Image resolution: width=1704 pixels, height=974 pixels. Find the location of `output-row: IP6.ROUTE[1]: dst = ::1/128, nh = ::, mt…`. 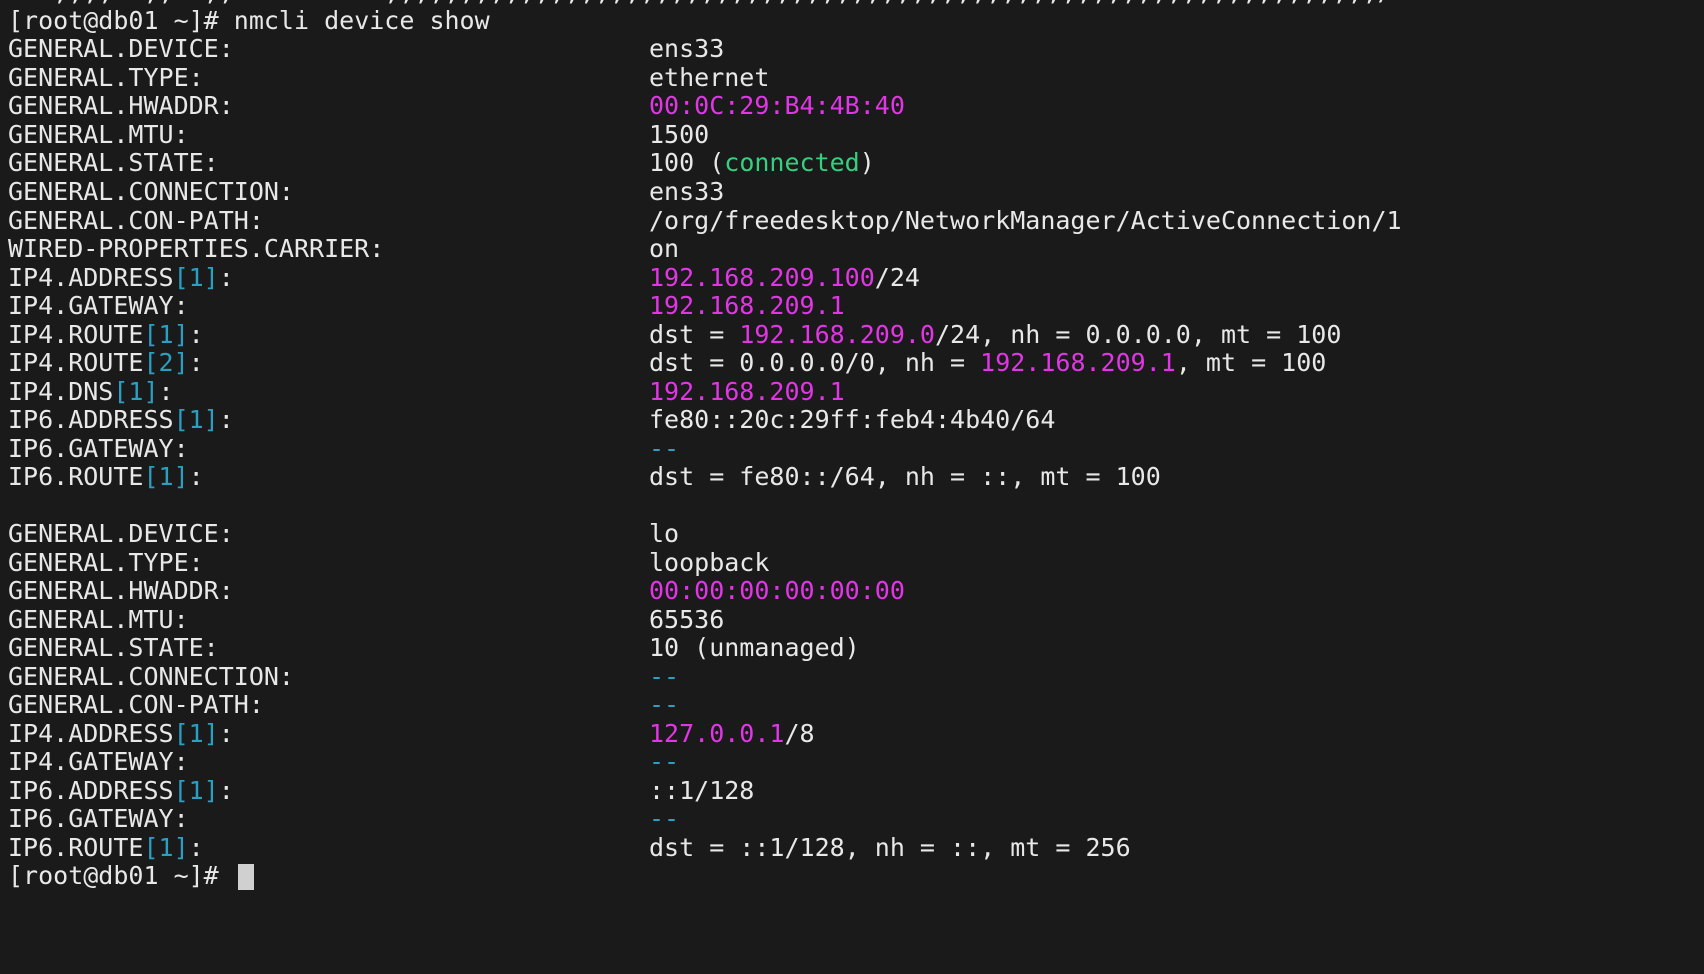

output-row: IP6.ROUTE[1]: dst = ::1/128, nh = ::, mt… is located at coordinates (569, 847).